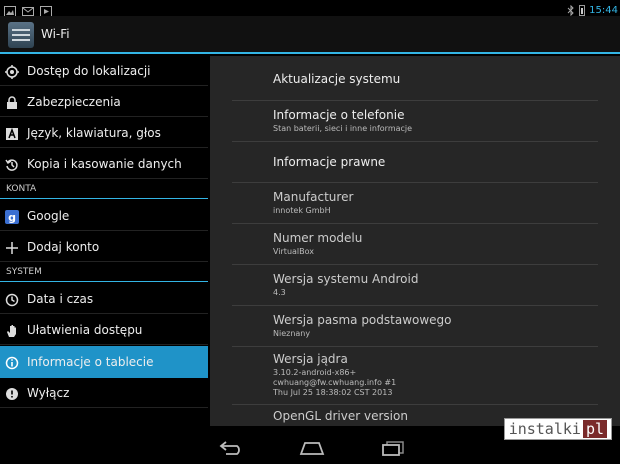  What do you see at coordinates (28, 9) in the screenshot?
I see `mail-notification-icon` at bounding box center [28, 9].